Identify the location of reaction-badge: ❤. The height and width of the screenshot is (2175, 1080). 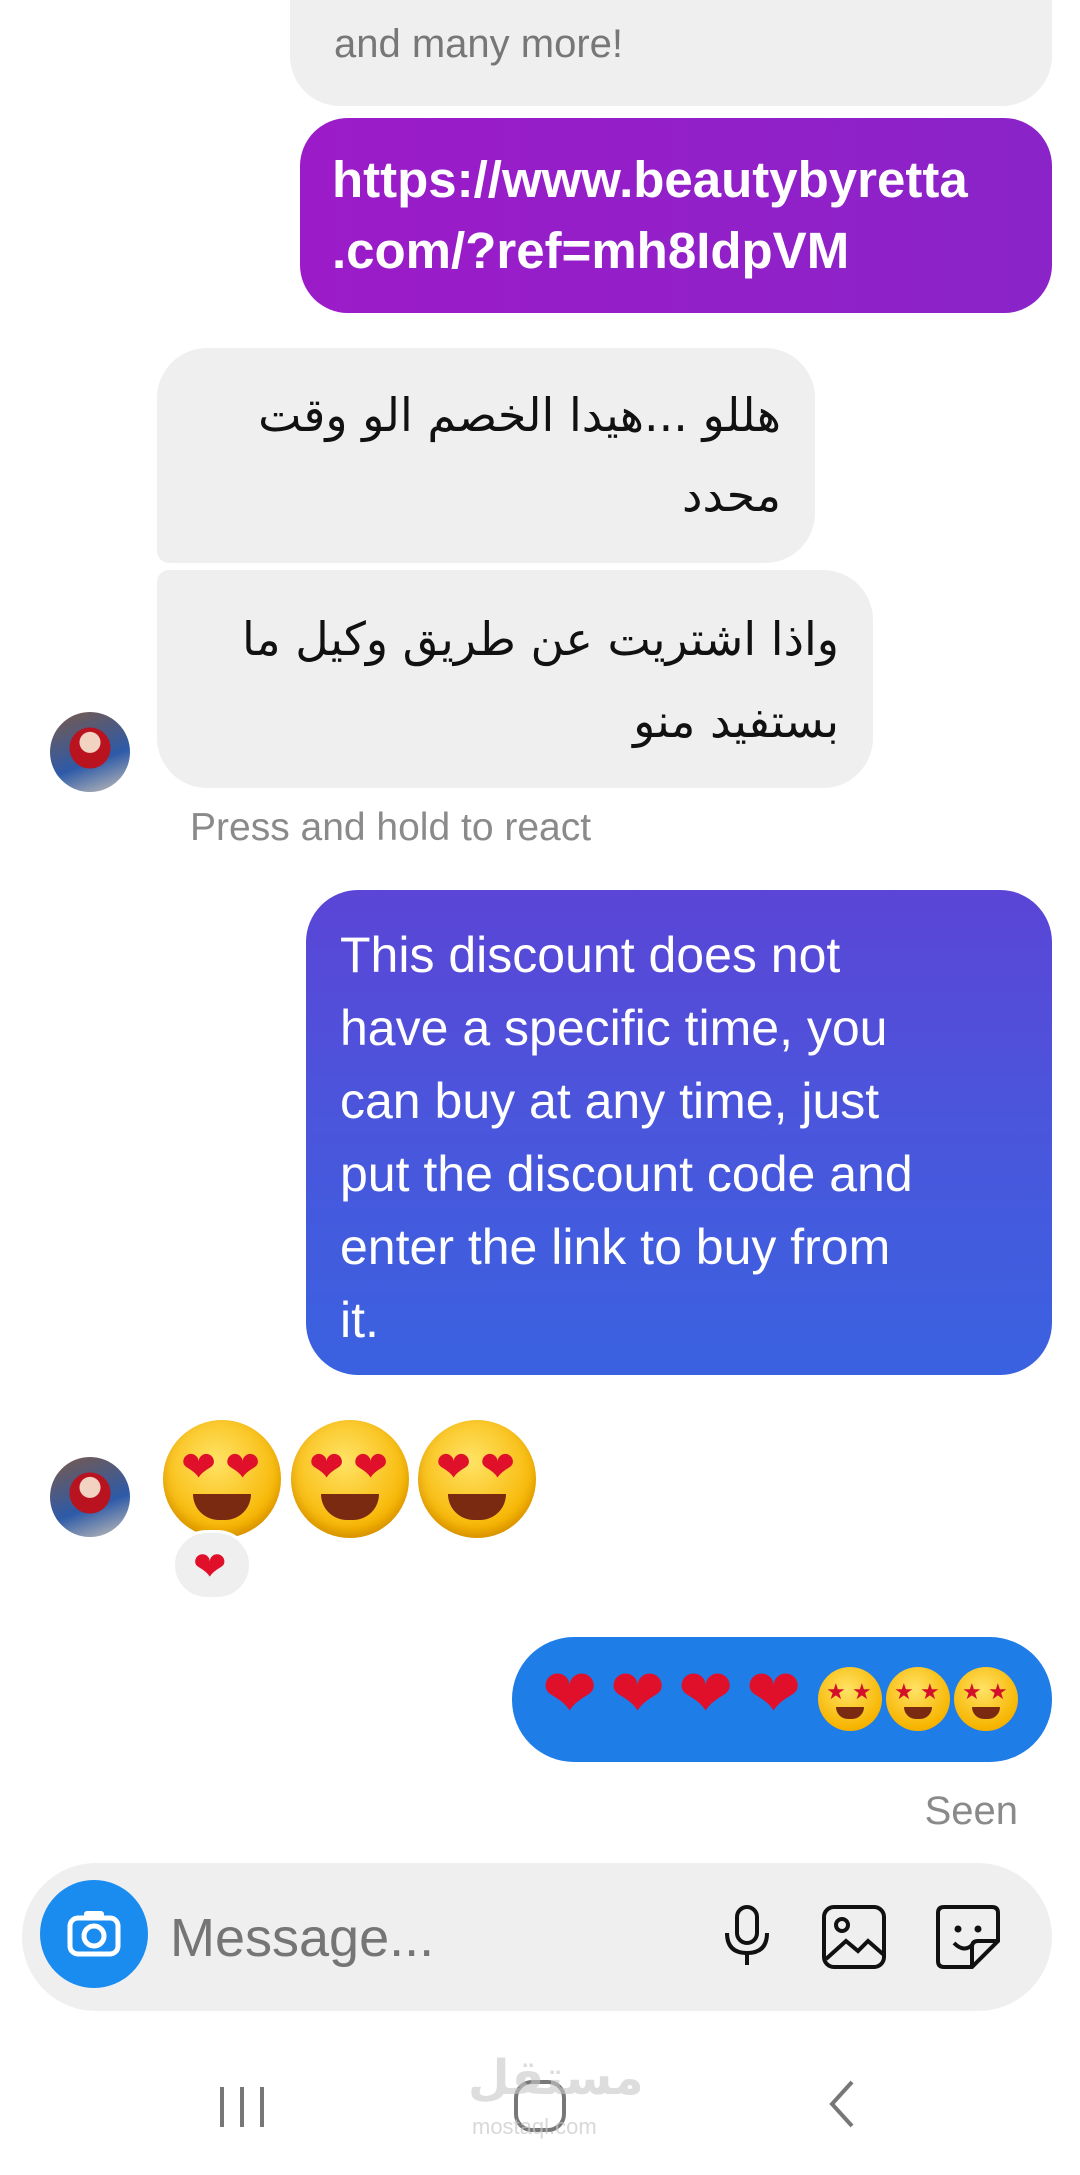
(212, 1565).